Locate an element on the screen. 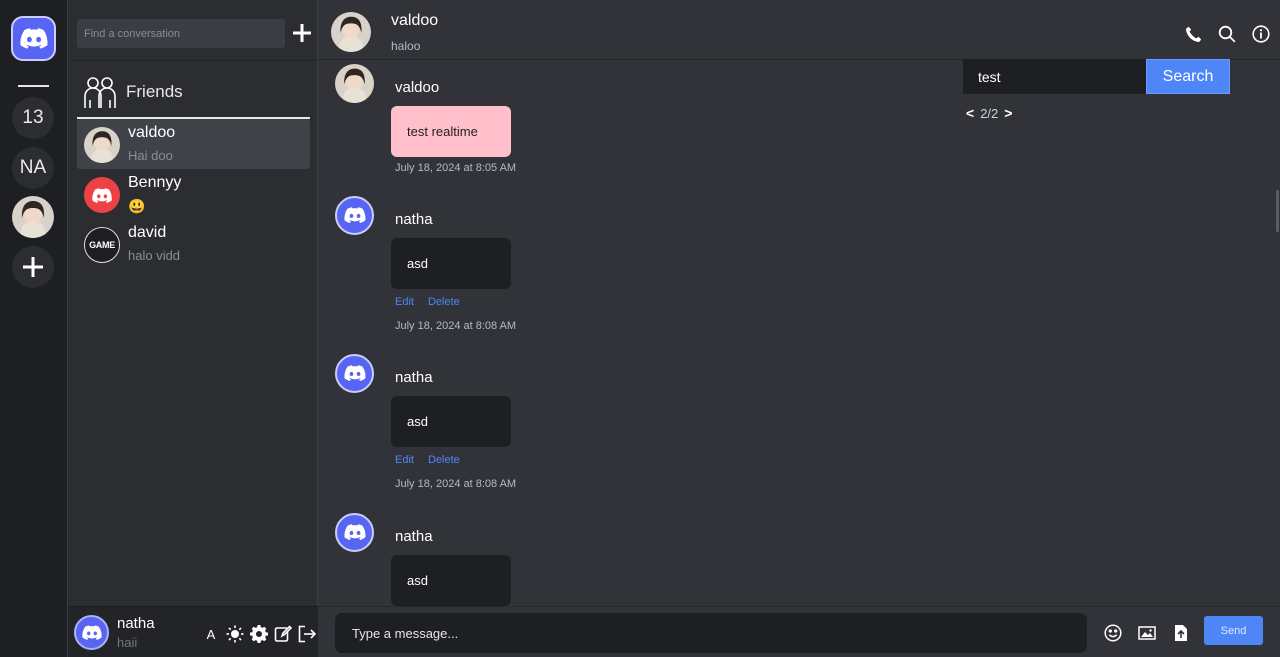 The height and width of the screenshot is (657, 1280). logout-icon is located at coordinates (307, 634).